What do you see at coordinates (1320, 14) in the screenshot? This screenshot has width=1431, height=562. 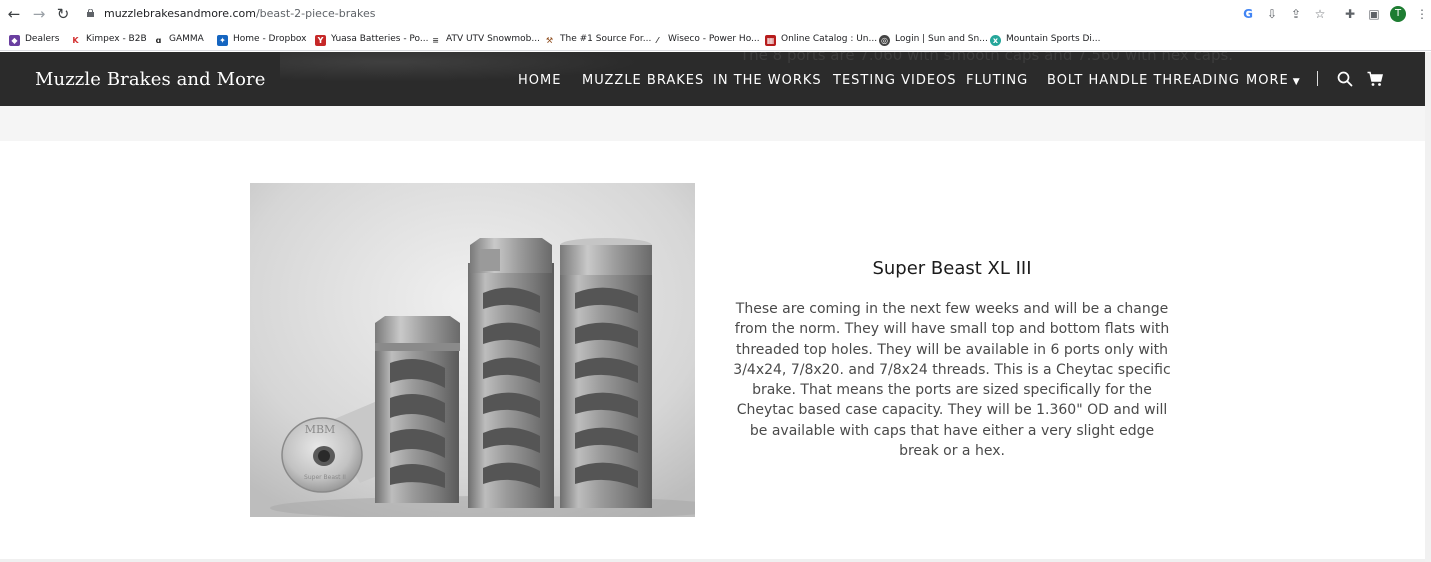 I see `star-icon: ☆` at bounding box center [1320, 14].